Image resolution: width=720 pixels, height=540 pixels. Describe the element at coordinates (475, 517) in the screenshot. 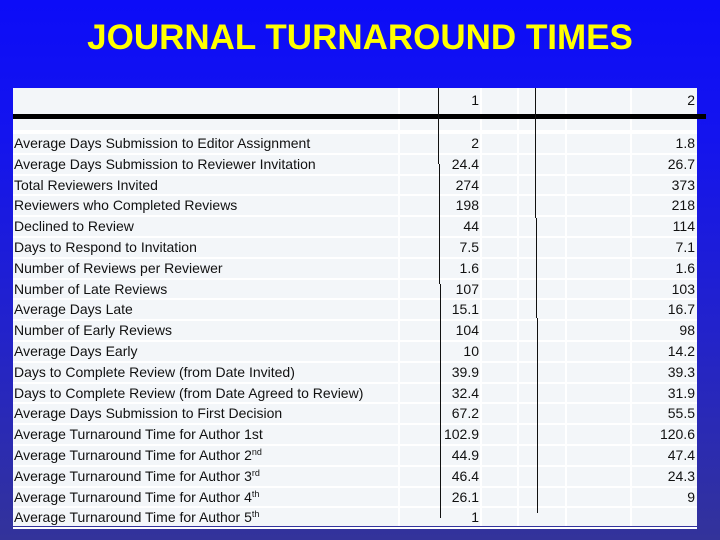

I see `value-col-1: 1` at that location.